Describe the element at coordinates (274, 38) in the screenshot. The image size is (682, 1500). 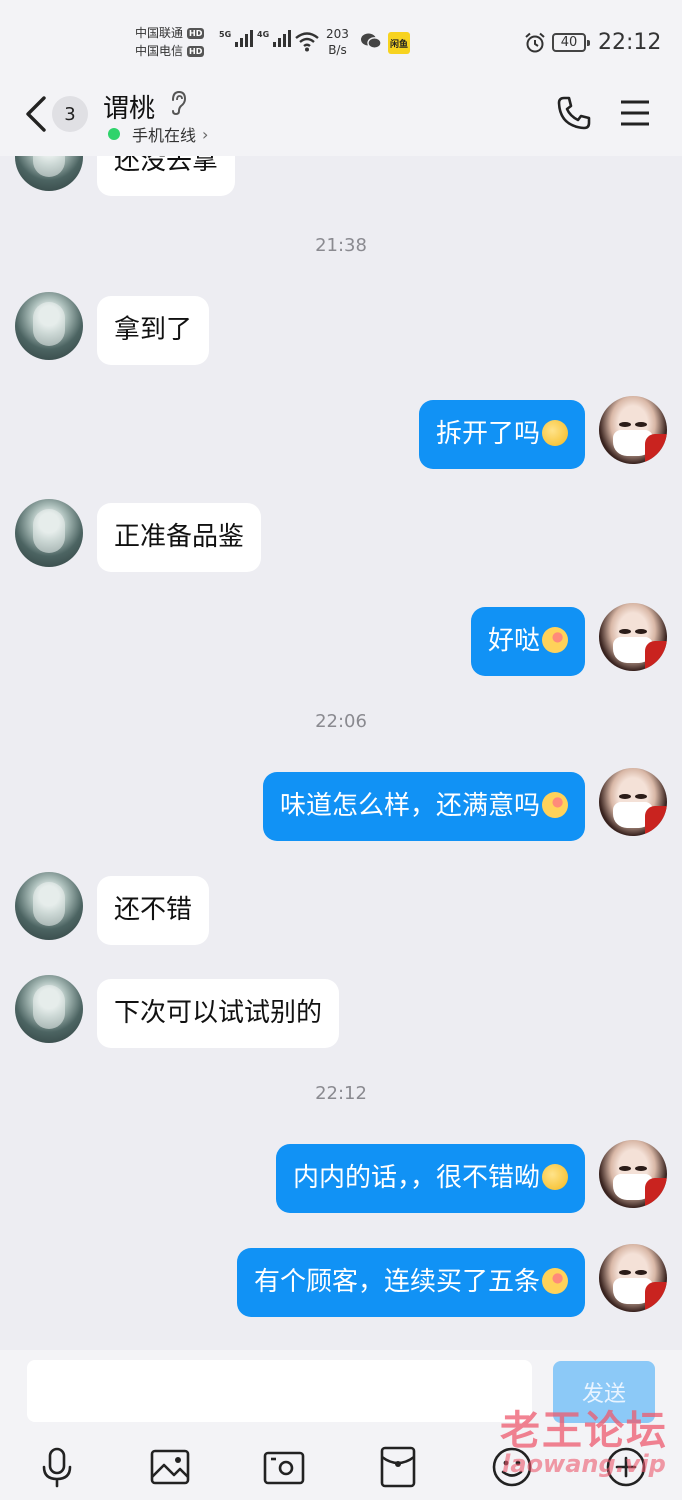
I see `signal-4g-icon: 4G` at that location.